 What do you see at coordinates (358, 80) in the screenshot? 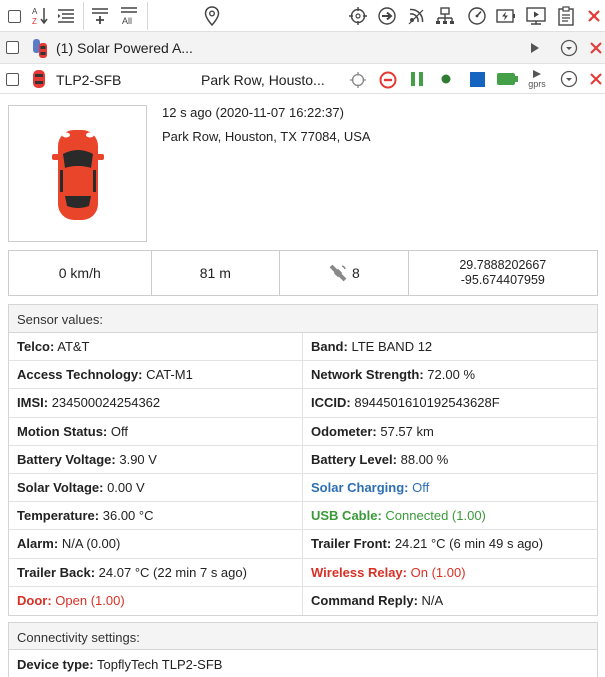
I see `locate-icon` at bounding box center [358, 80].